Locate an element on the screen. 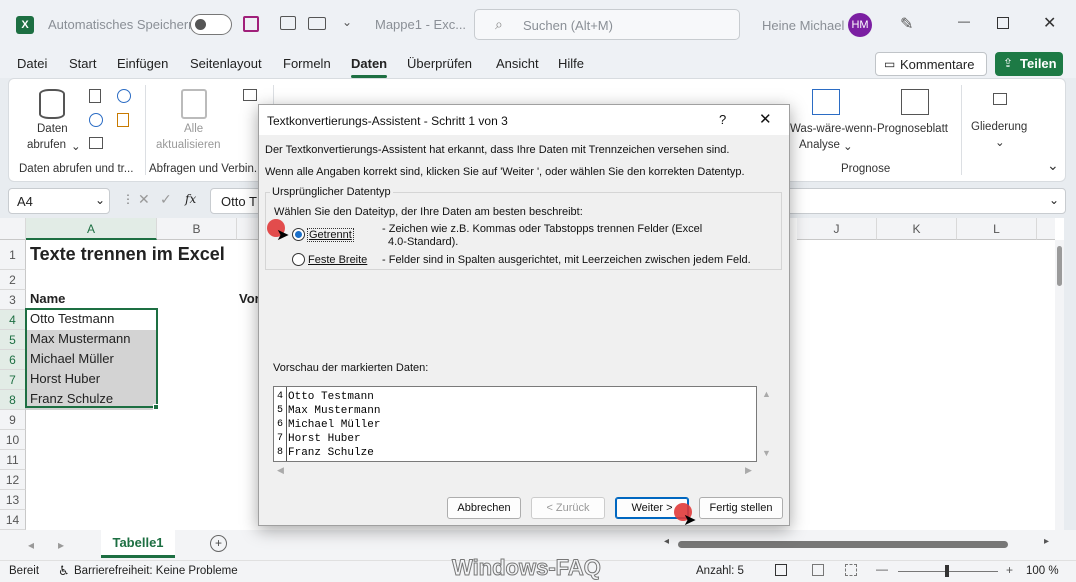 Image resolution: width=1076 pixels, height=582 pixels. row-header-6: 6 is located at coordinates (13, 360).